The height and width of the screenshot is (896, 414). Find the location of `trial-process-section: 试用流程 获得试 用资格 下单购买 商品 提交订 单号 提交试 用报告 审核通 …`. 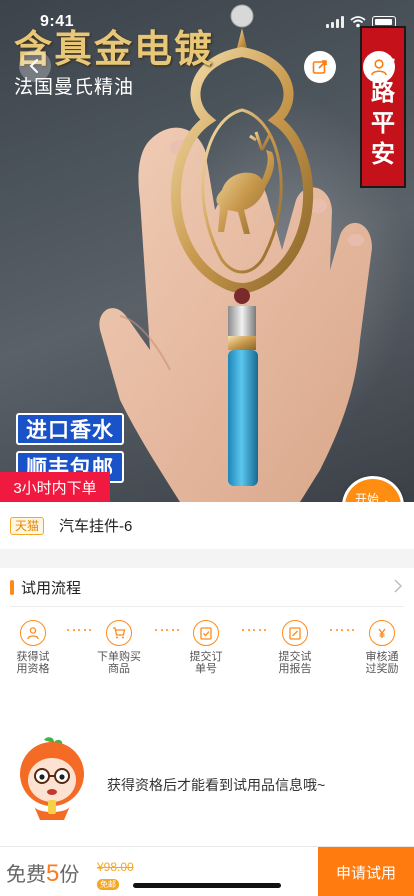

trial-process-section: 试用流程 获得试 用资格 下单购买 商品 提交订 单号 提交试 用报告 审核通 … is located at coordinates (207, 626).